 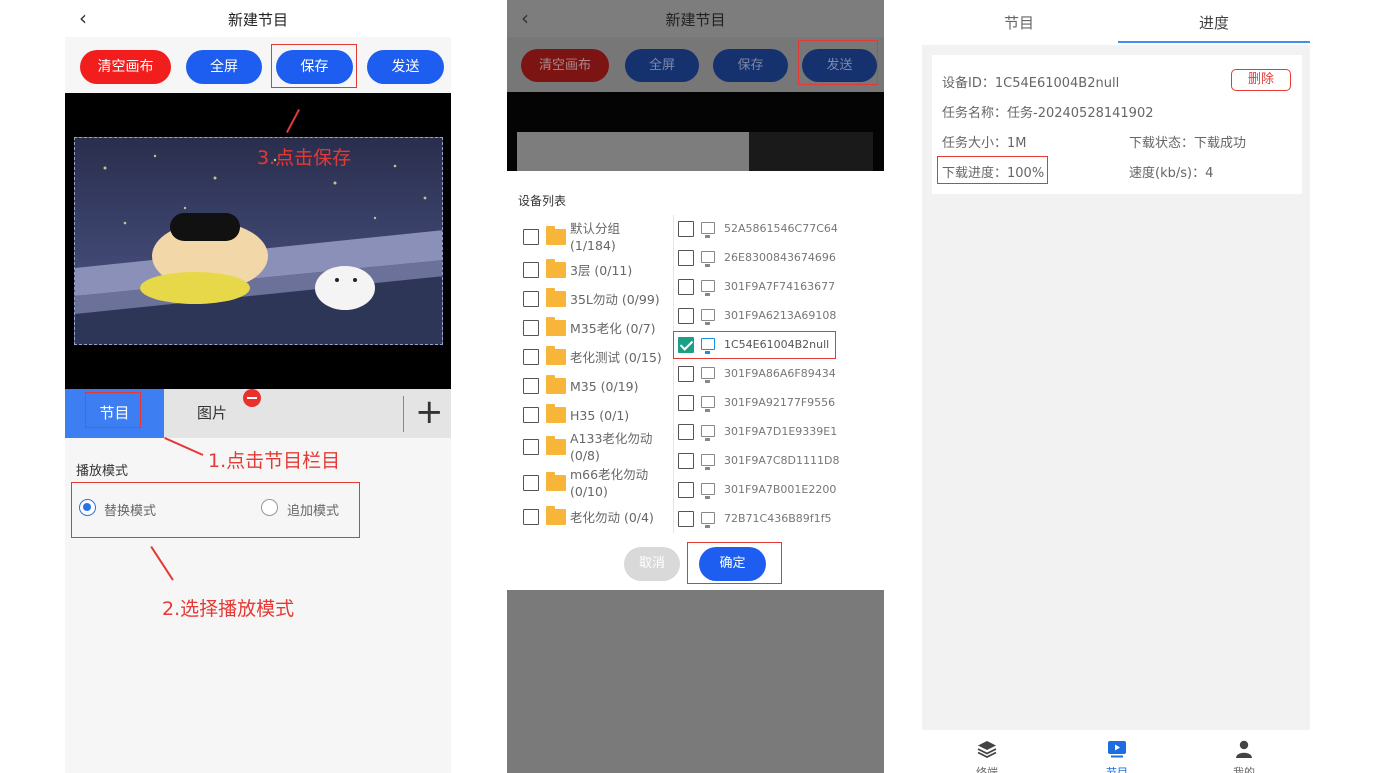 What do you see at coordinates (633, 151) in the screenshot?
I see `canvas-thumbnail` at bounding box center [633, 151].